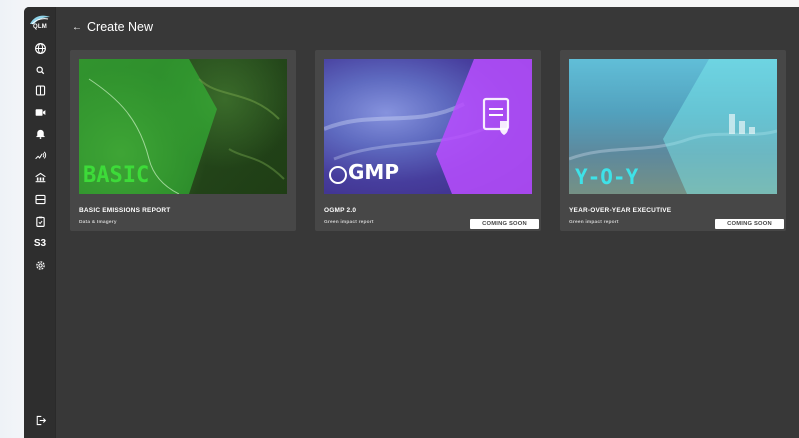  Describe the element at coordinates (77, 27) in the screenshot. I see `back-arrow-icon: ←` at that location.